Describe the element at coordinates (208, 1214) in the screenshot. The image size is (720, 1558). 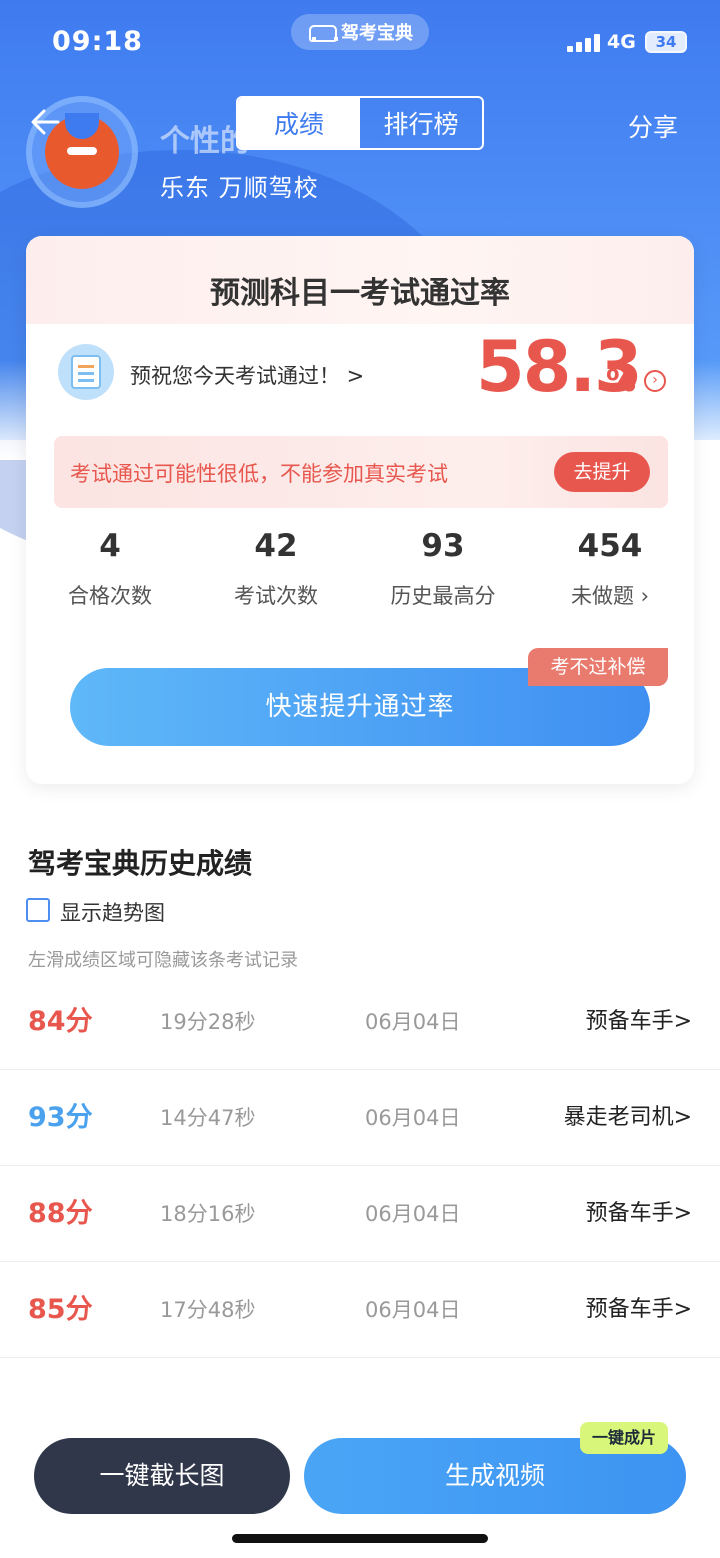
I see `row-duration: 18分16秒` at that location.